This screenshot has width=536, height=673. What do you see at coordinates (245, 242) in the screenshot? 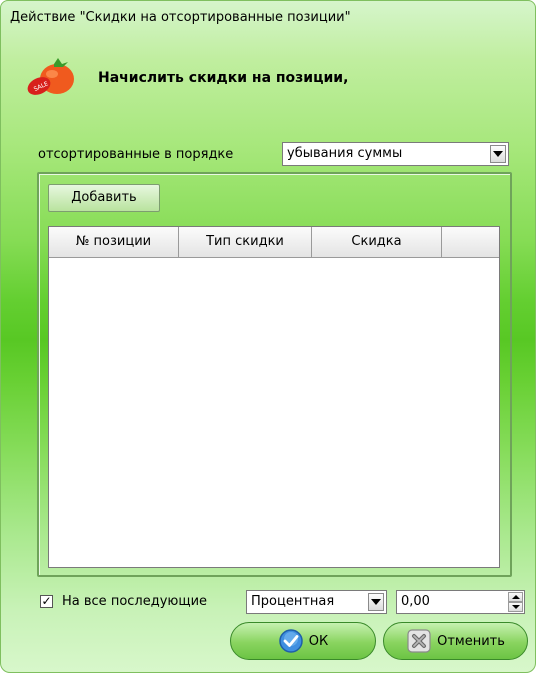
I see `column-header-discount-type: Тип скидки` at bounding box center [245, 242].